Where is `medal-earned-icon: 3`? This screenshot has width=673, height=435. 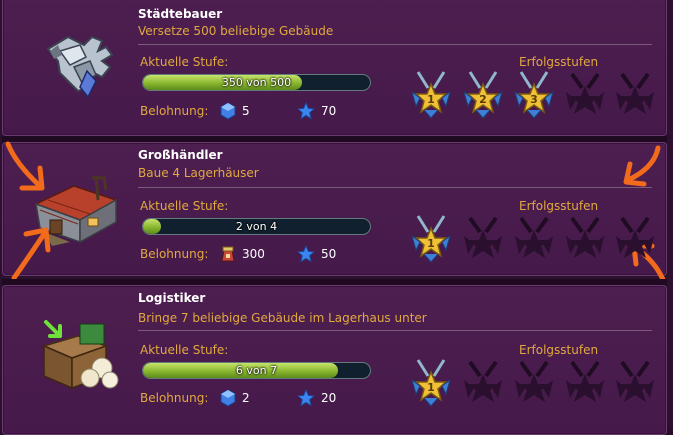
medal-earned-icon: 3 is located at coordinates (534, 96).